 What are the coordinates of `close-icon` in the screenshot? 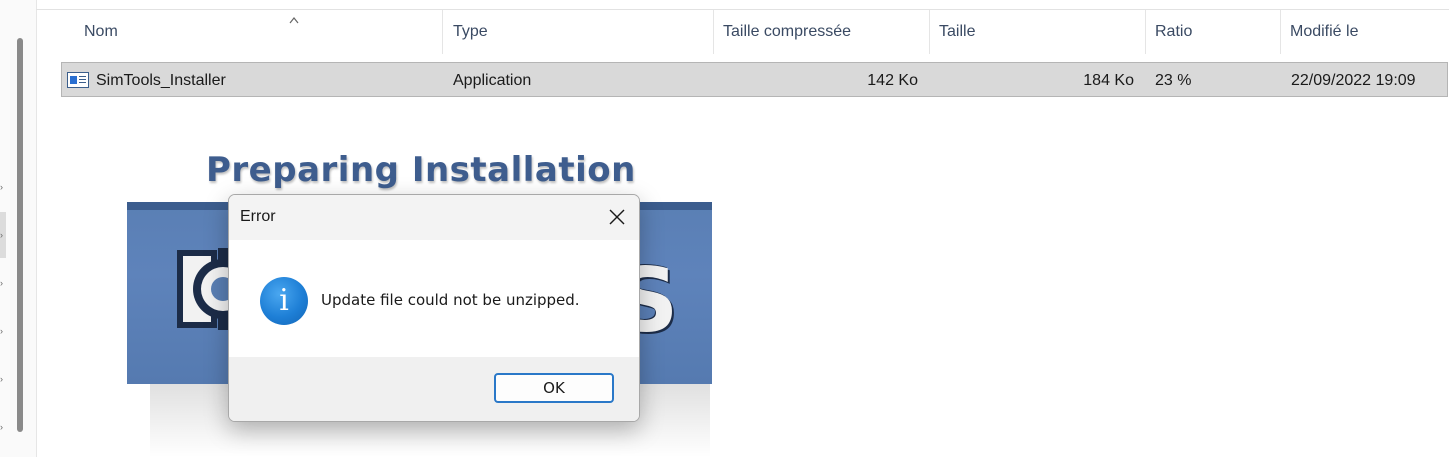 It's located at (617, 217).